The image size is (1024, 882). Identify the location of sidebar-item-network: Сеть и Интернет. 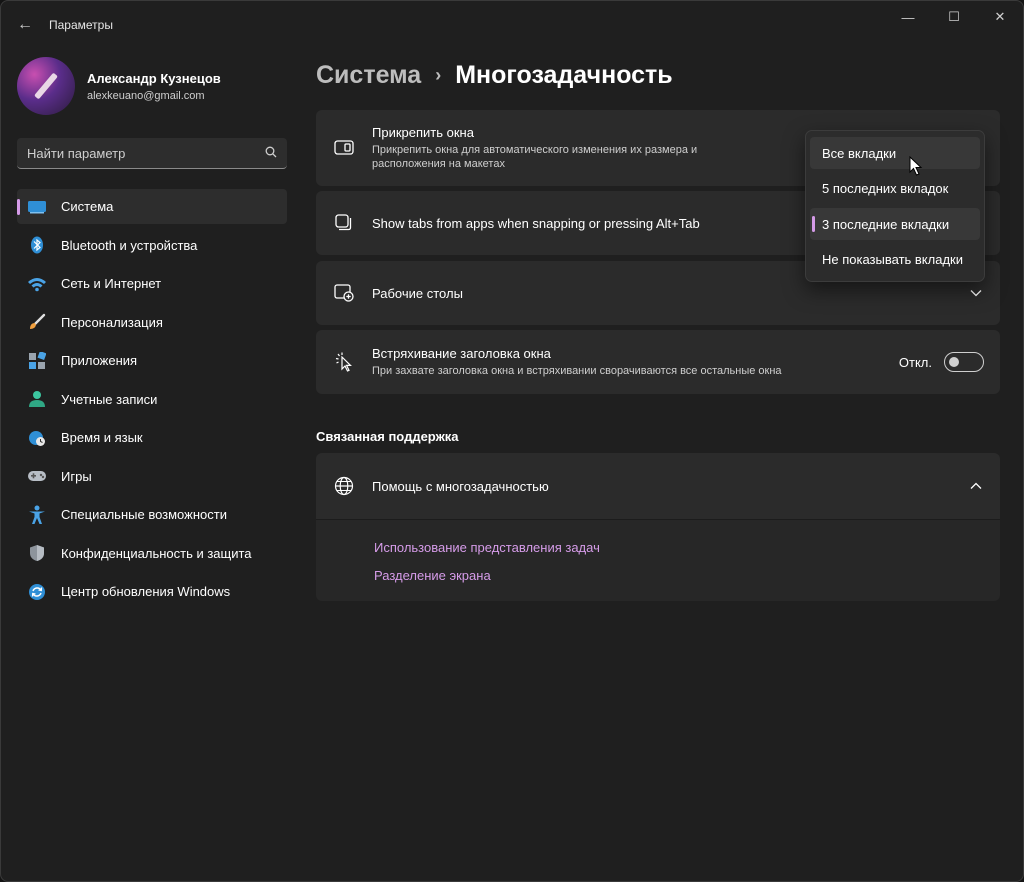
(152, 283).